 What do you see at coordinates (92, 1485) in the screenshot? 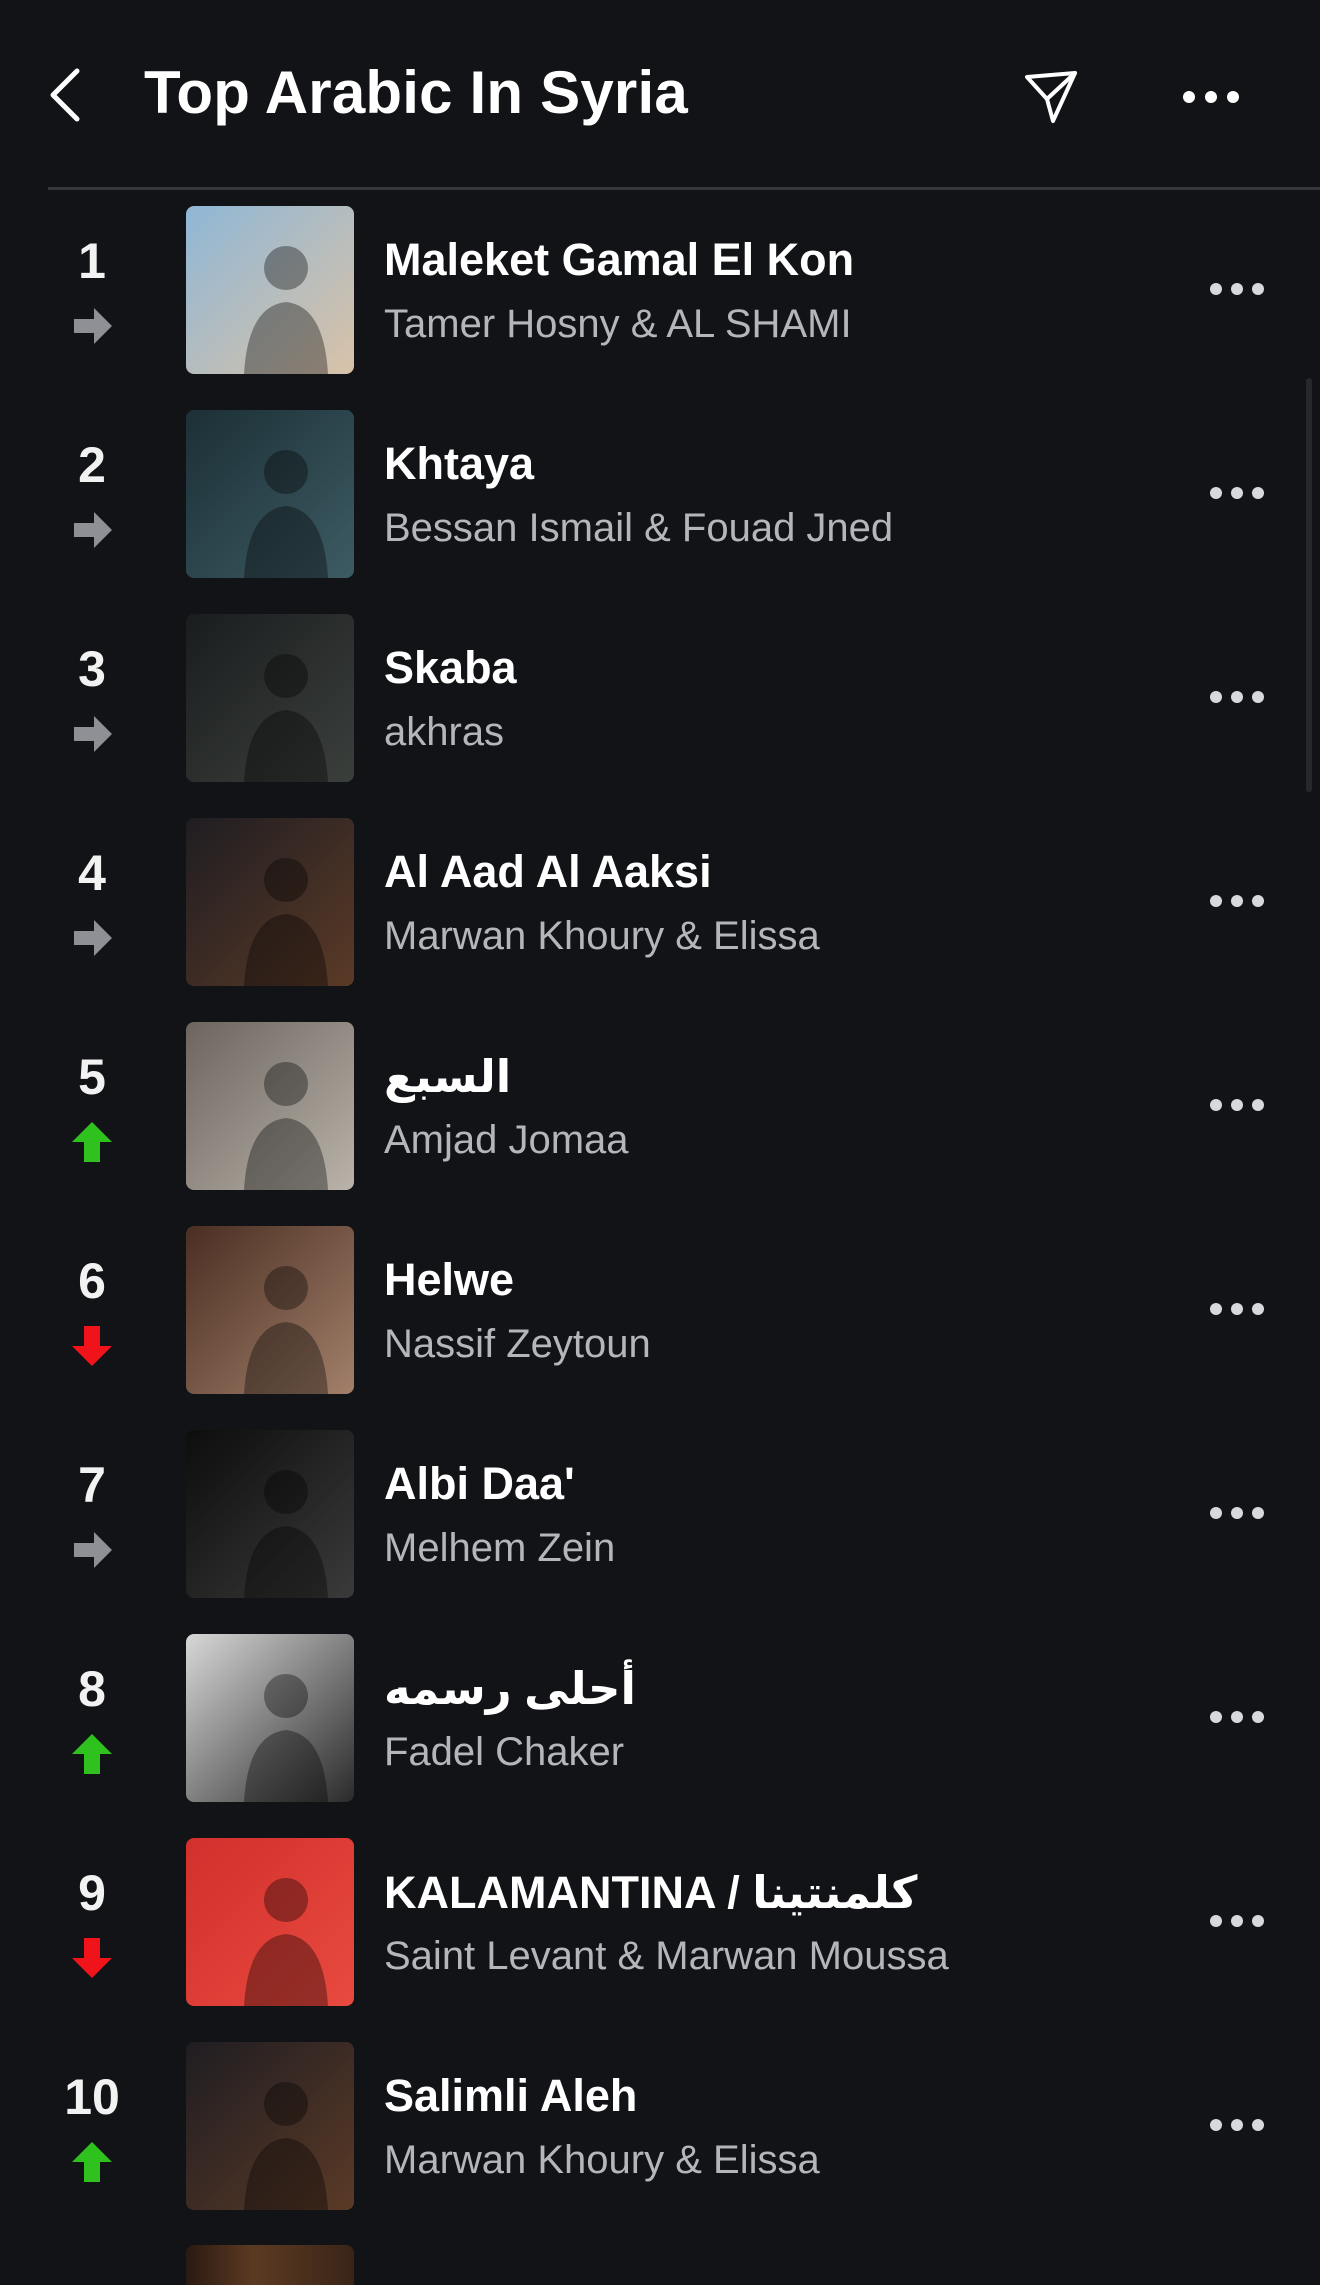
I see `track-rank: 7` at bounding box center [92, 1485].